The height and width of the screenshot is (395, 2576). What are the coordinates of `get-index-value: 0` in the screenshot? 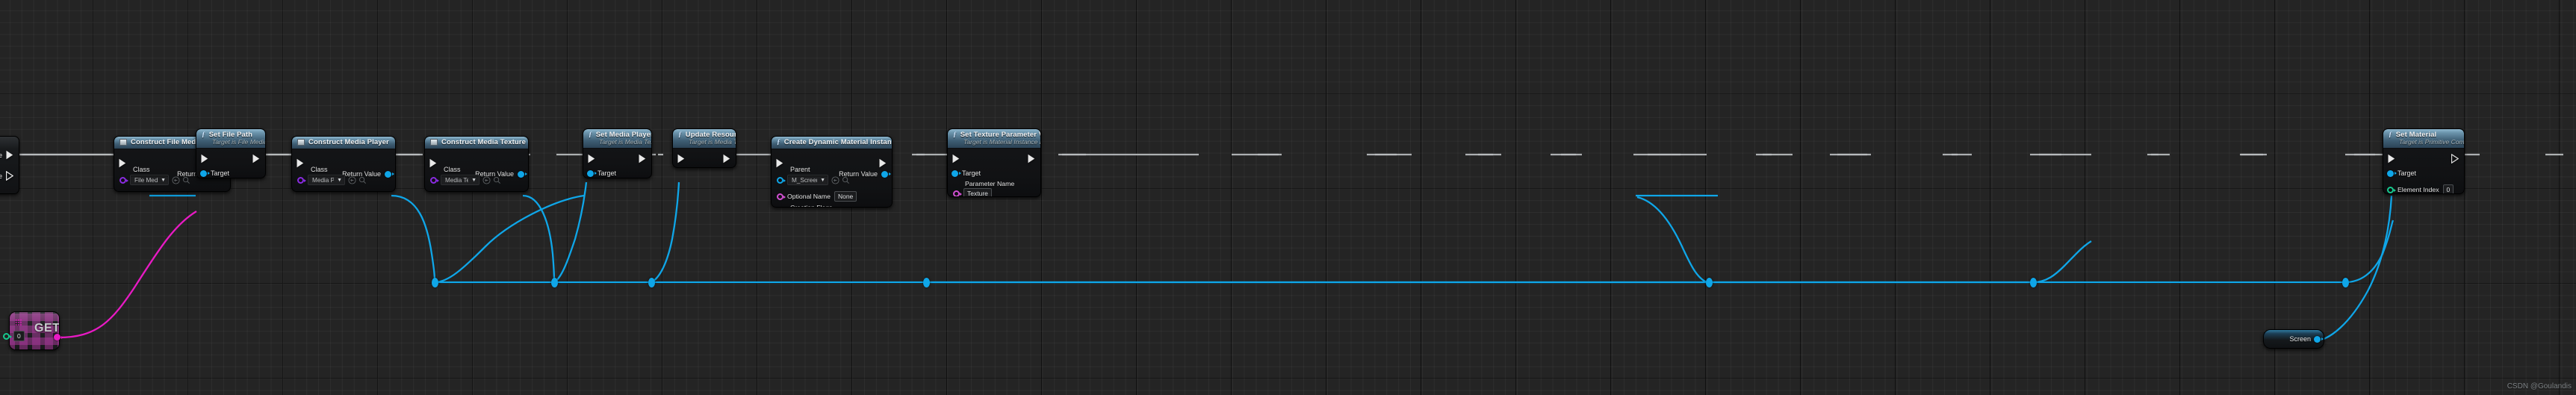 It's located at (19, 336).